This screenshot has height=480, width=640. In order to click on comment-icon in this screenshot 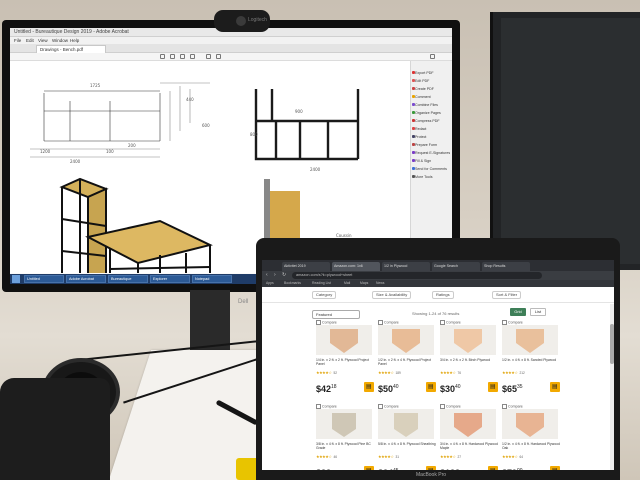, I will do `click(208, 56)`.